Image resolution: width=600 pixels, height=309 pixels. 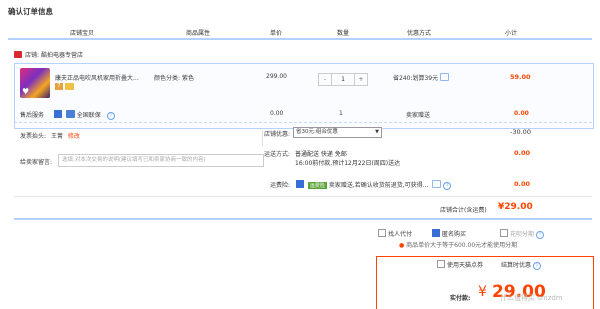 What do you see at coordinates (454, 234) in the screenshot?
I see `anonymous-label: 匿名购买` at bounding box center [454, 234].